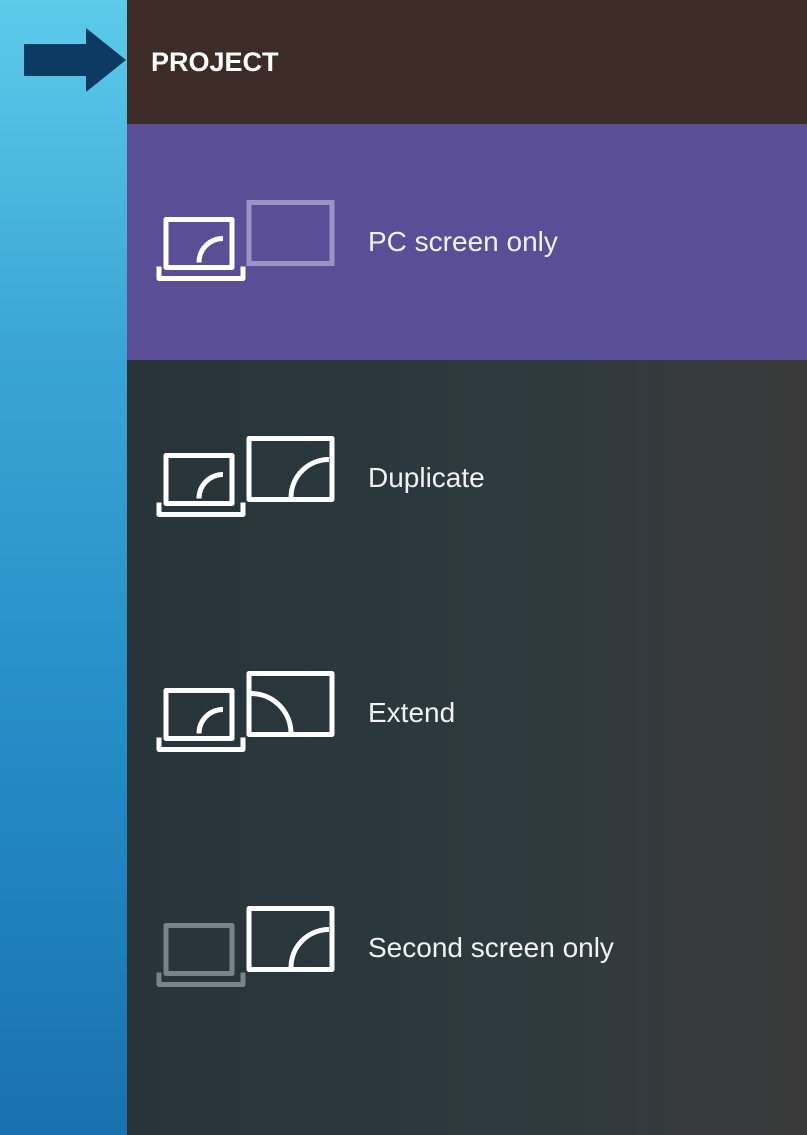 The image size is (807, 1135). What do you see at coordinates (245, 240) in the screenshot?
I see `pc-screen-only-icon` at bounding box center [245, 240].